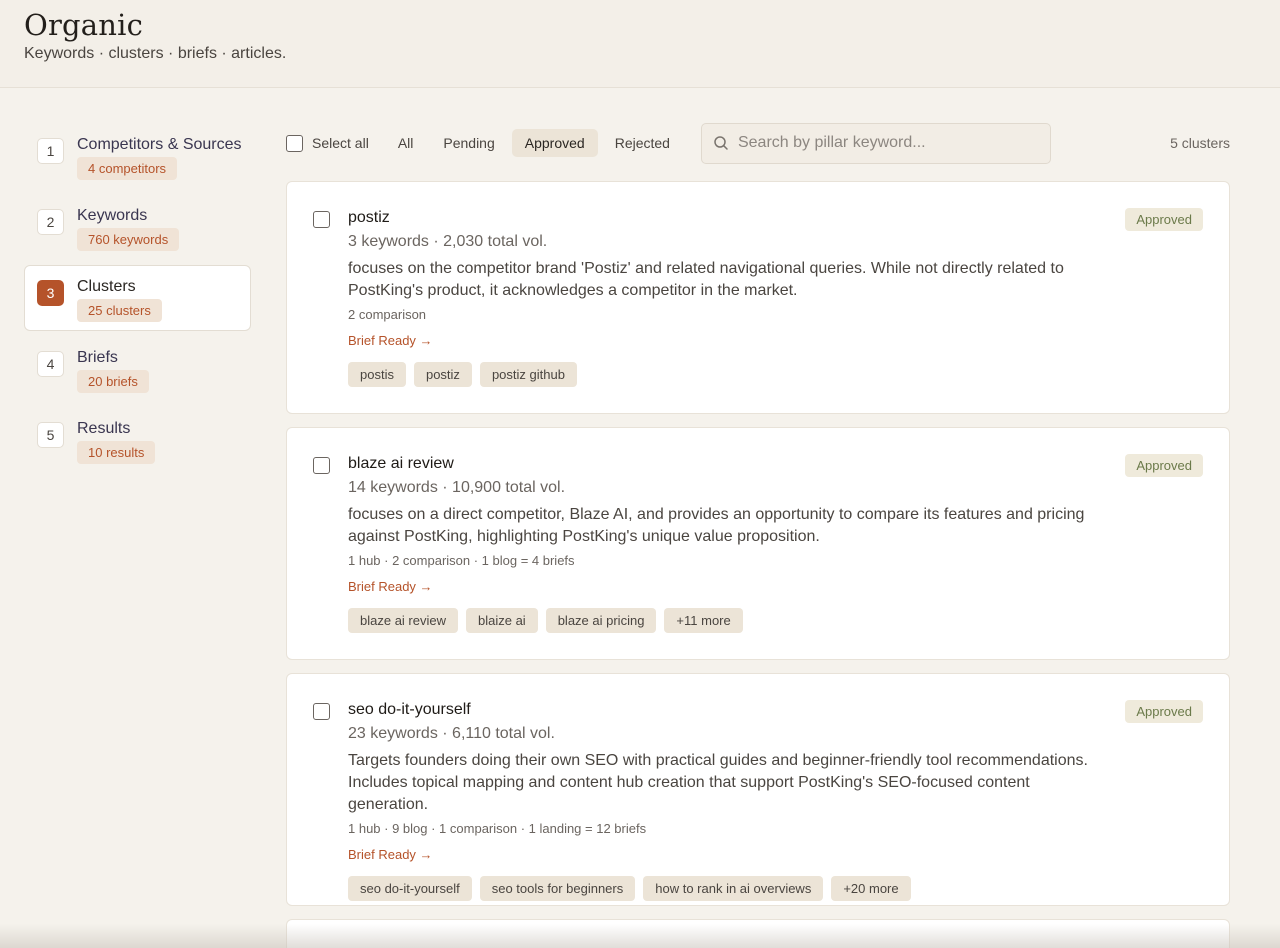 Image resolution: width=1280 pixels, height=948 pixels. Describe the element at coordinates (758, 933) in the screenshot. I see `cluster-card` at that location.